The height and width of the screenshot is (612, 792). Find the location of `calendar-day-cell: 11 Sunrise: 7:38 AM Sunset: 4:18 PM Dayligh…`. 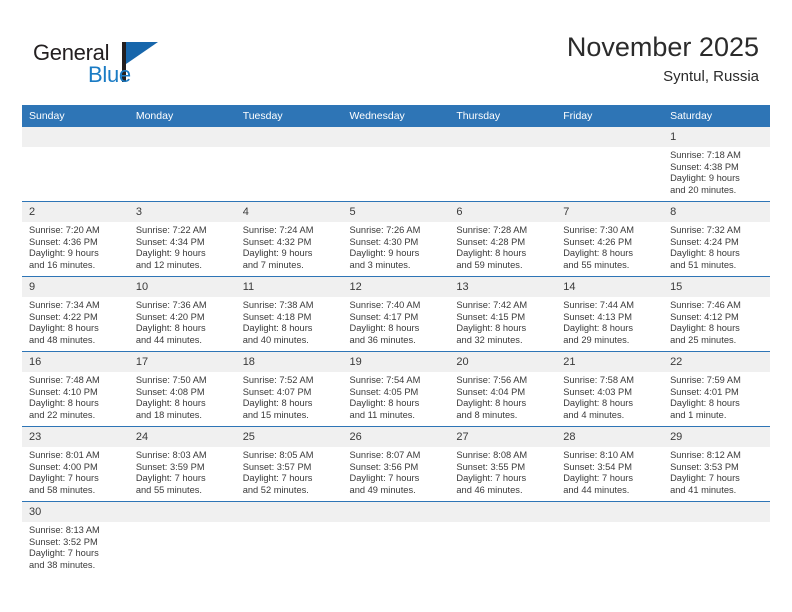

calendar-day-cell: 11 Sunrise: 7:38 AM Sunset: 4:18 PM Dayligh… is located at coordinates (289, 314).